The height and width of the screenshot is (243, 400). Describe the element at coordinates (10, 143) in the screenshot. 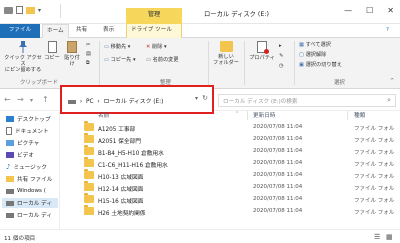

I see `pictures-icon` at that location.